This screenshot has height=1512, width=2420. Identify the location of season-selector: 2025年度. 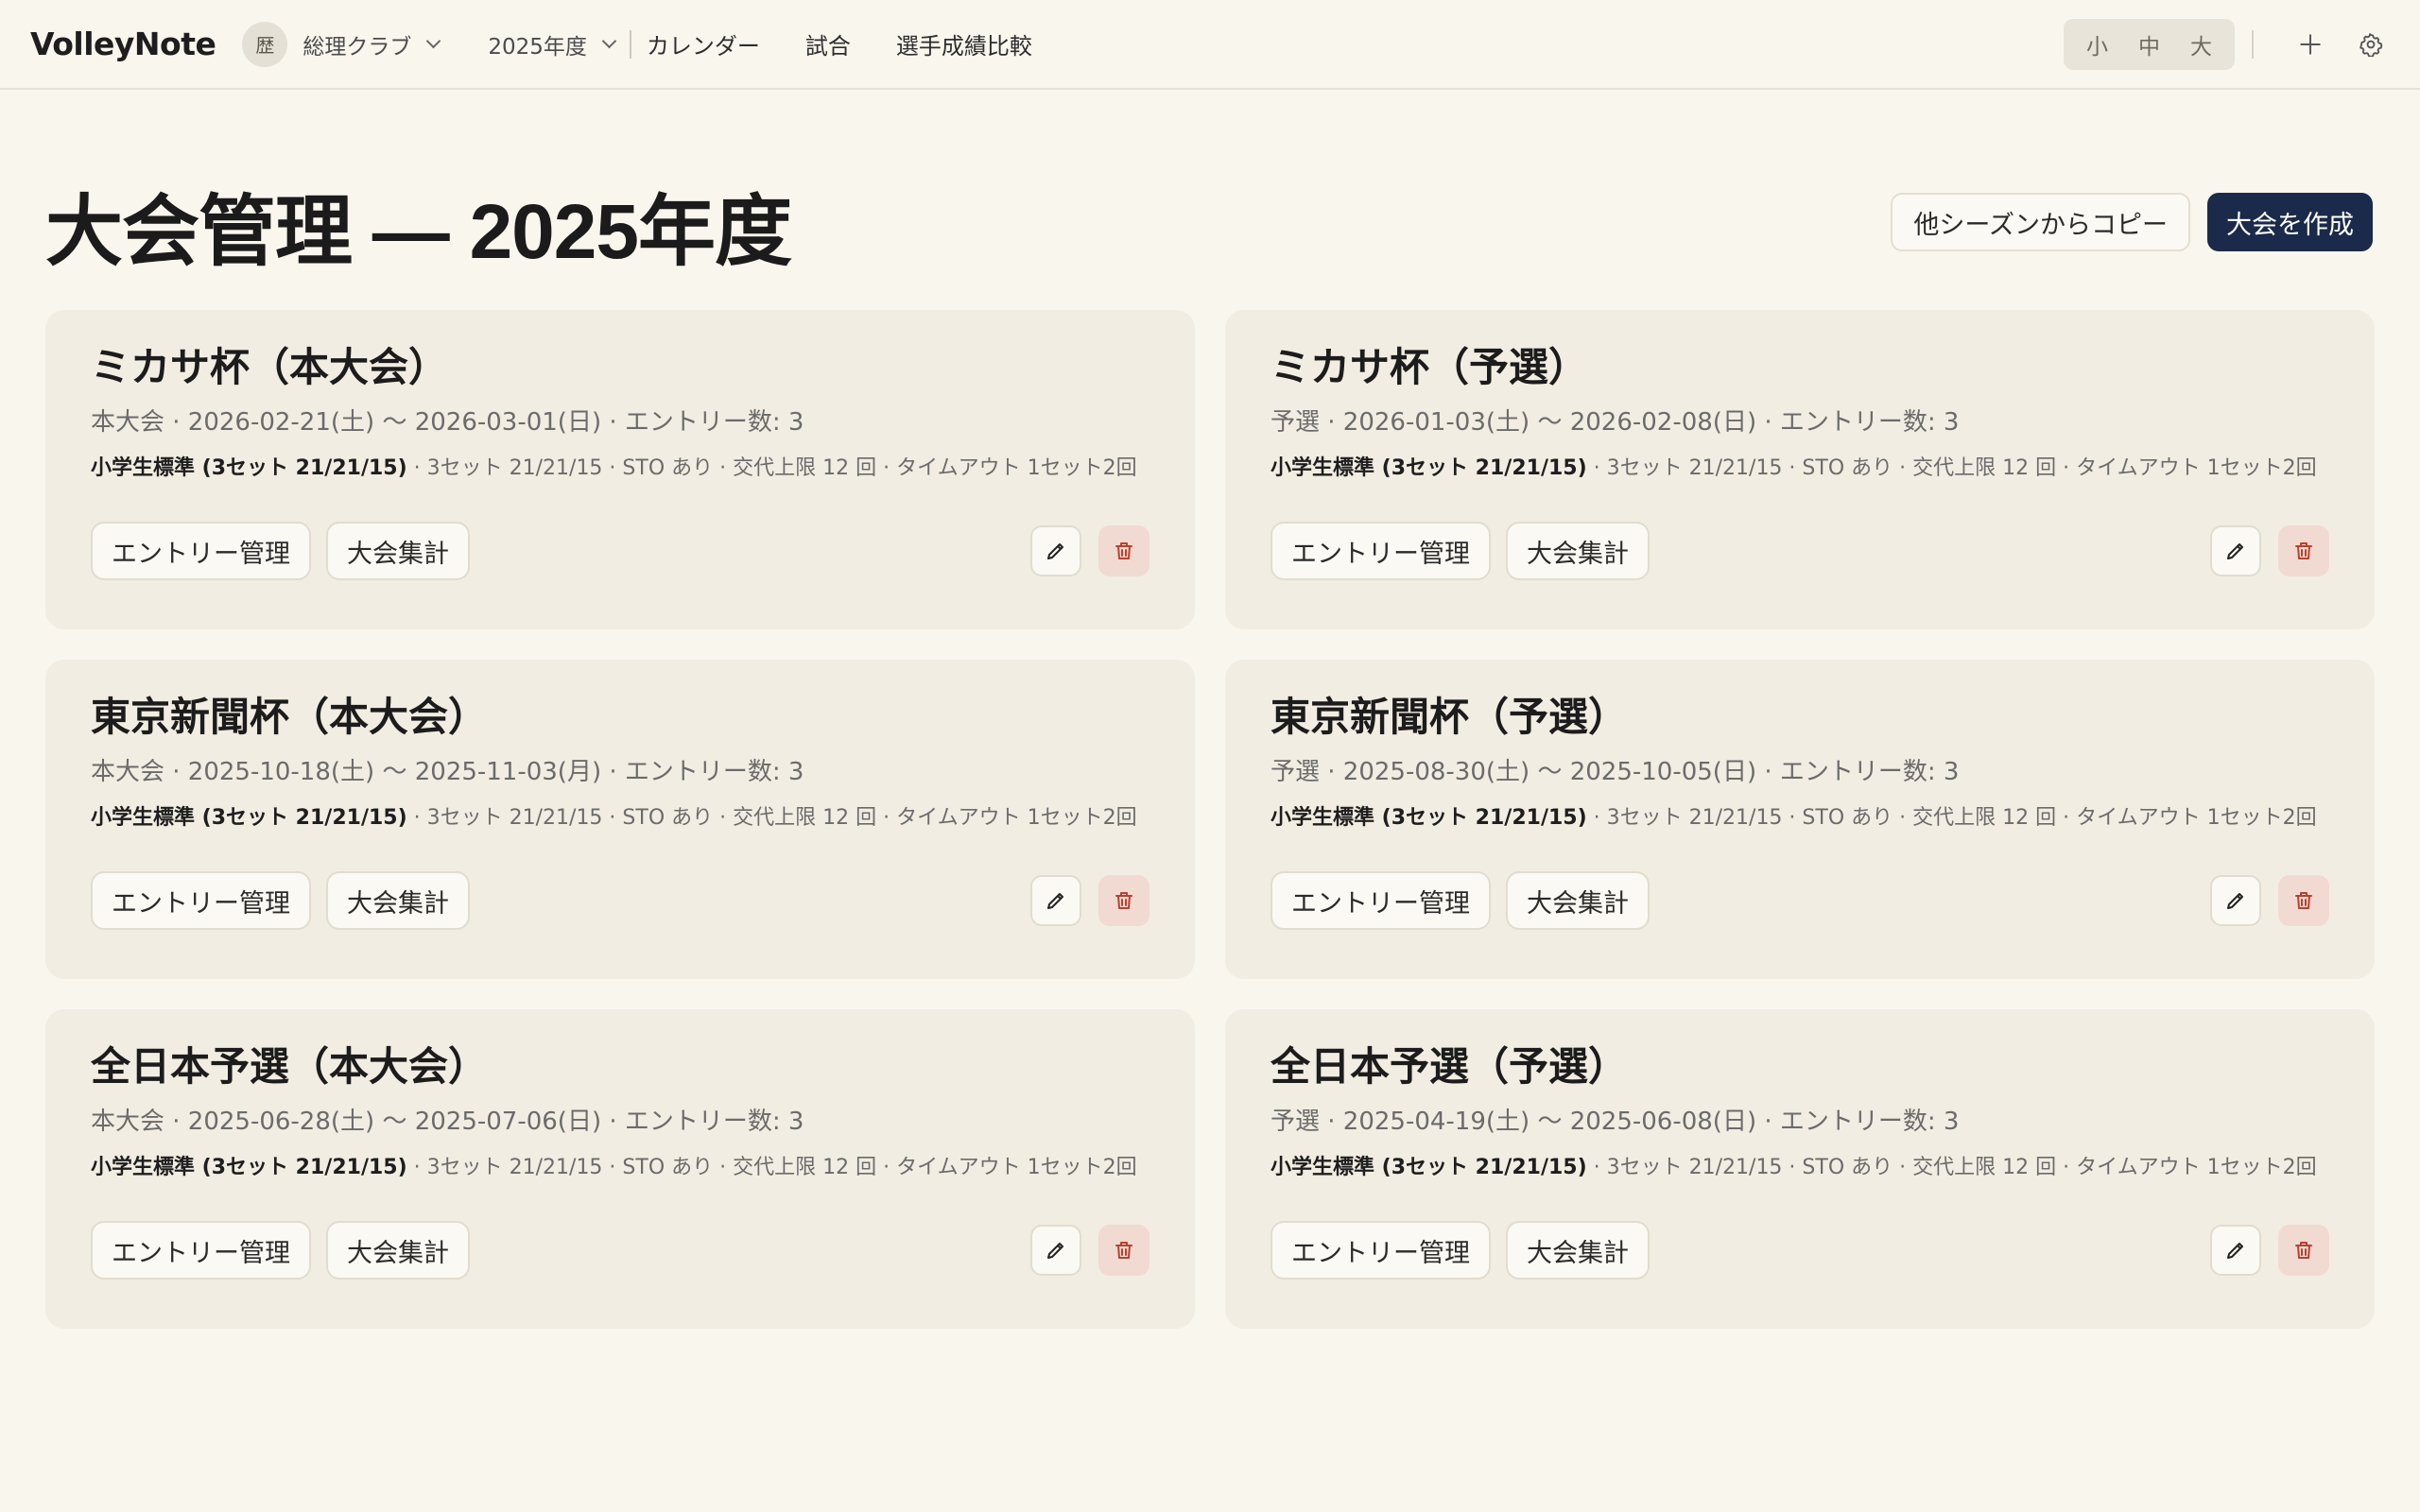
(552, 44).